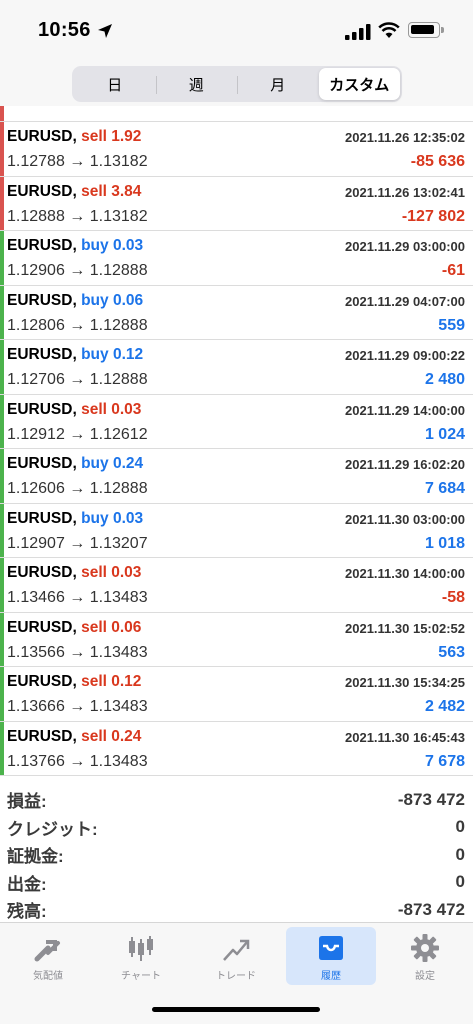 The image size is (473, 1024). Describe the element at coordinates (431, 799) in the screenshot. I see `summary-value: -873 472` at that location.